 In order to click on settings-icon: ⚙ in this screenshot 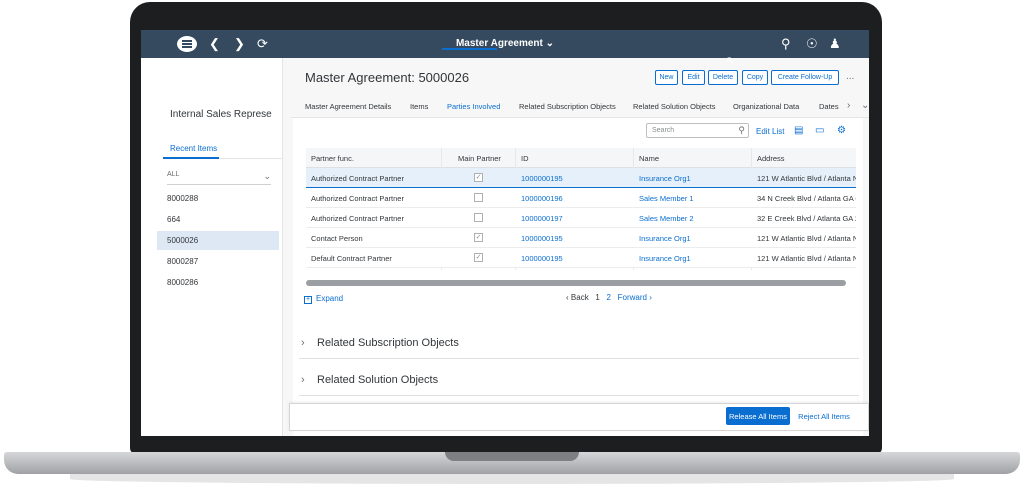, I will do `click(841, 130)`.